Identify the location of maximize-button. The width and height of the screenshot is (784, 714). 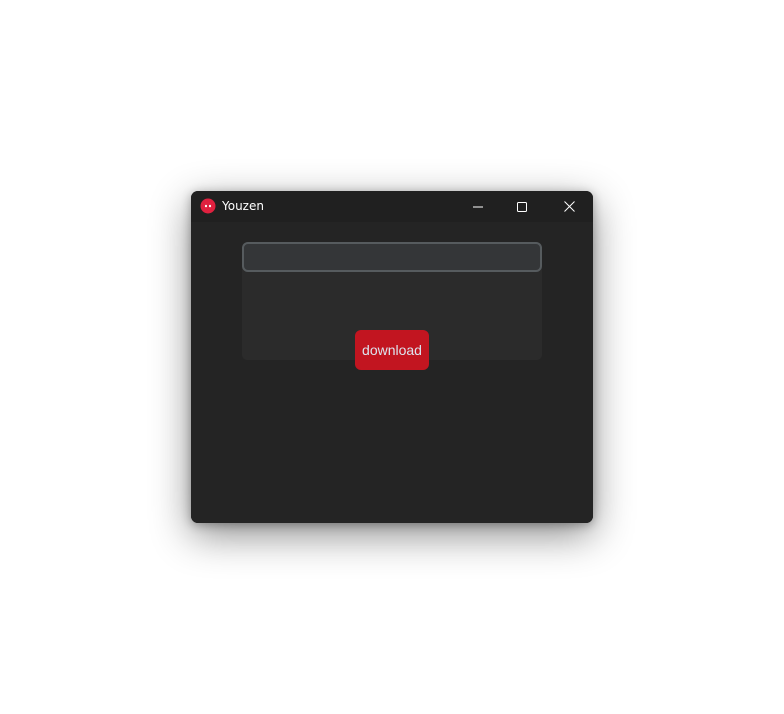
(522, 206).